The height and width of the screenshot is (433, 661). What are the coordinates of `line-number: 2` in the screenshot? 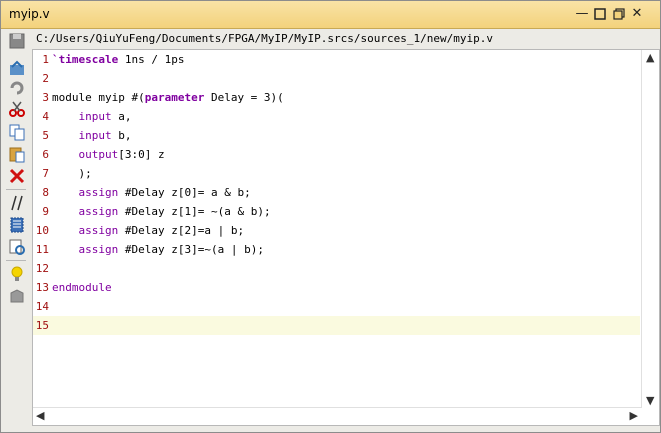 It's located at (45, 78).